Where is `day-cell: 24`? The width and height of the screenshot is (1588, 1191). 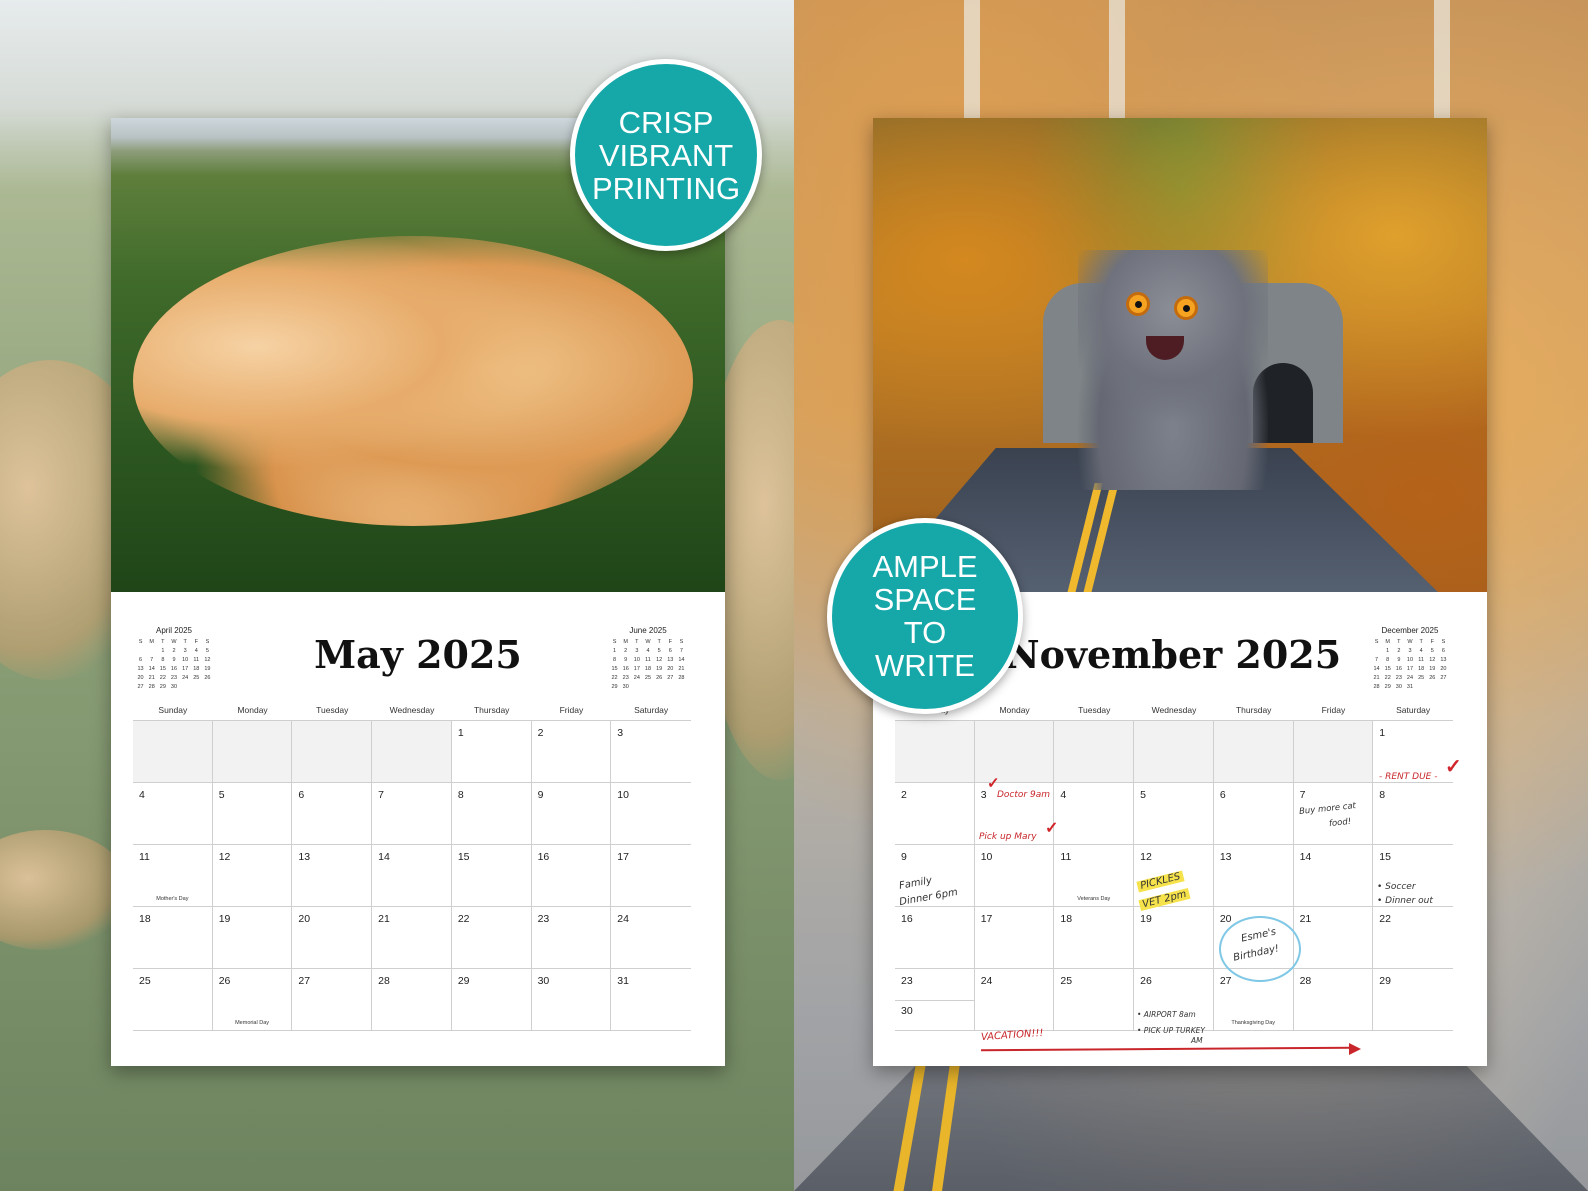
day-cell: 24 is located at coordinates (1014, 1000).